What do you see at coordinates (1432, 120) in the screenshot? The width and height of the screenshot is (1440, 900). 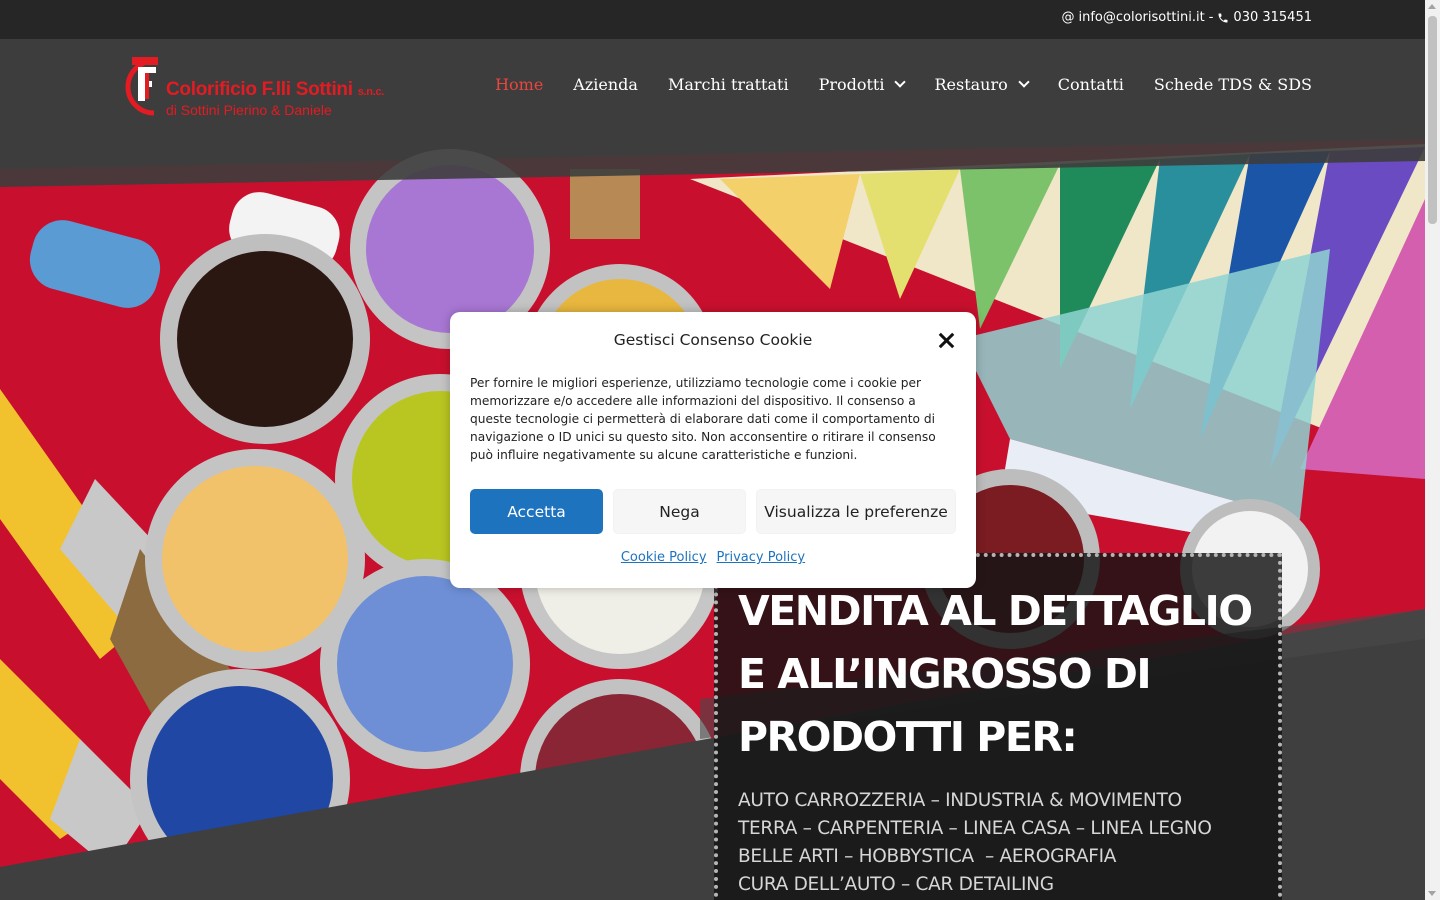 I see `scrollbar-thumb` at bounding box center [1432, 120].